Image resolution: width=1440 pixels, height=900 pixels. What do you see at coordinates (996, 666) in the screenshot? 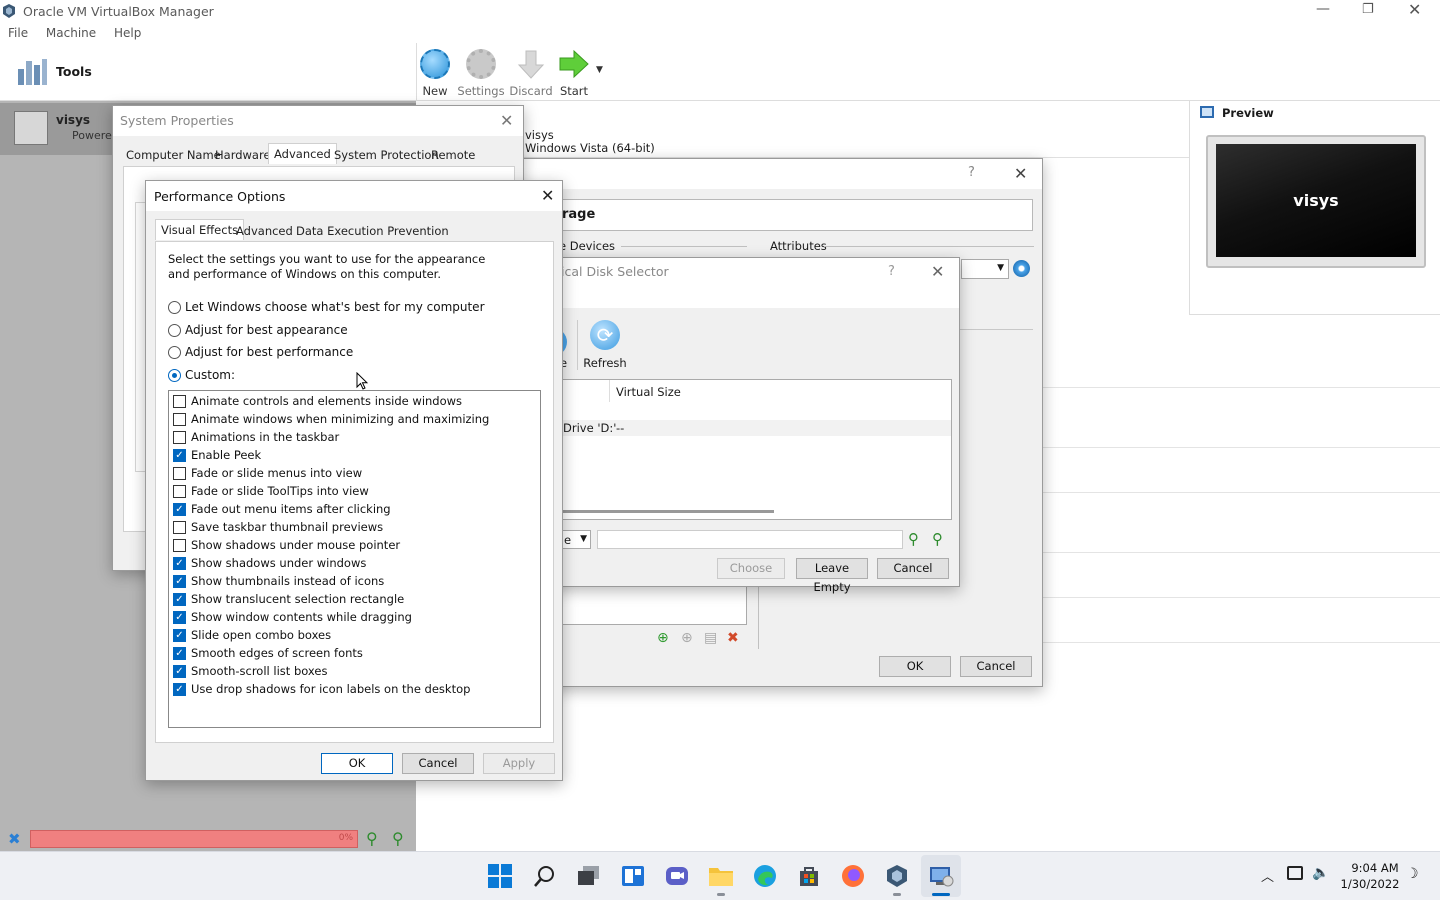
I see `settings-cancel-button: Cancel` at bounding box center [996, 666].